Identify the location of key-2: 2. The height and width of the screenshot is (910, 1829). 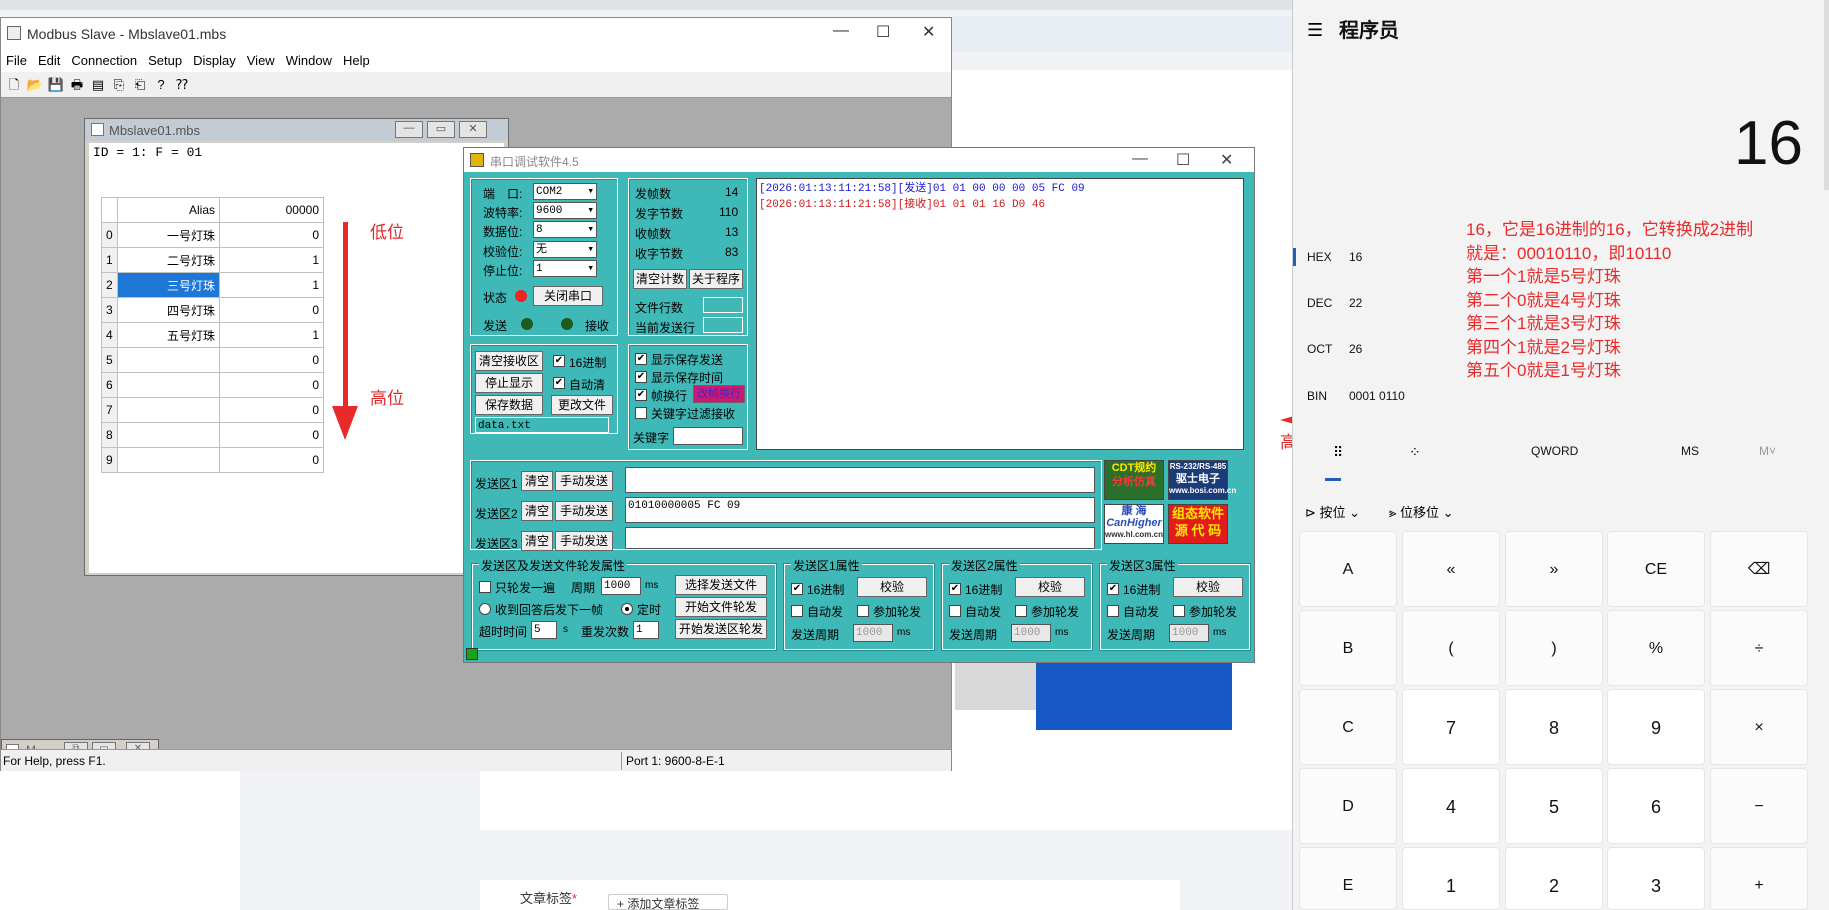
(1554, 878).